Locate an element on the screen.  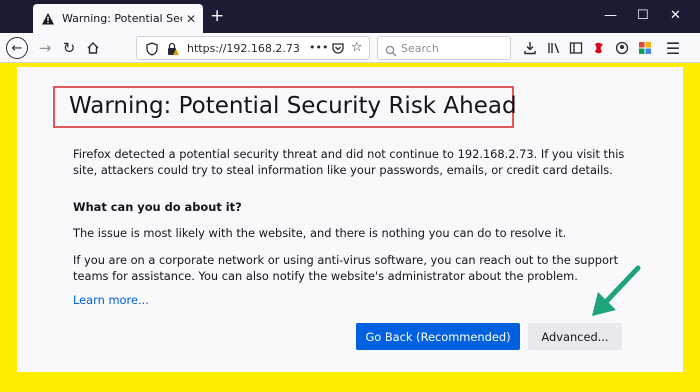
library-icon is located at coordinates (554, 48).